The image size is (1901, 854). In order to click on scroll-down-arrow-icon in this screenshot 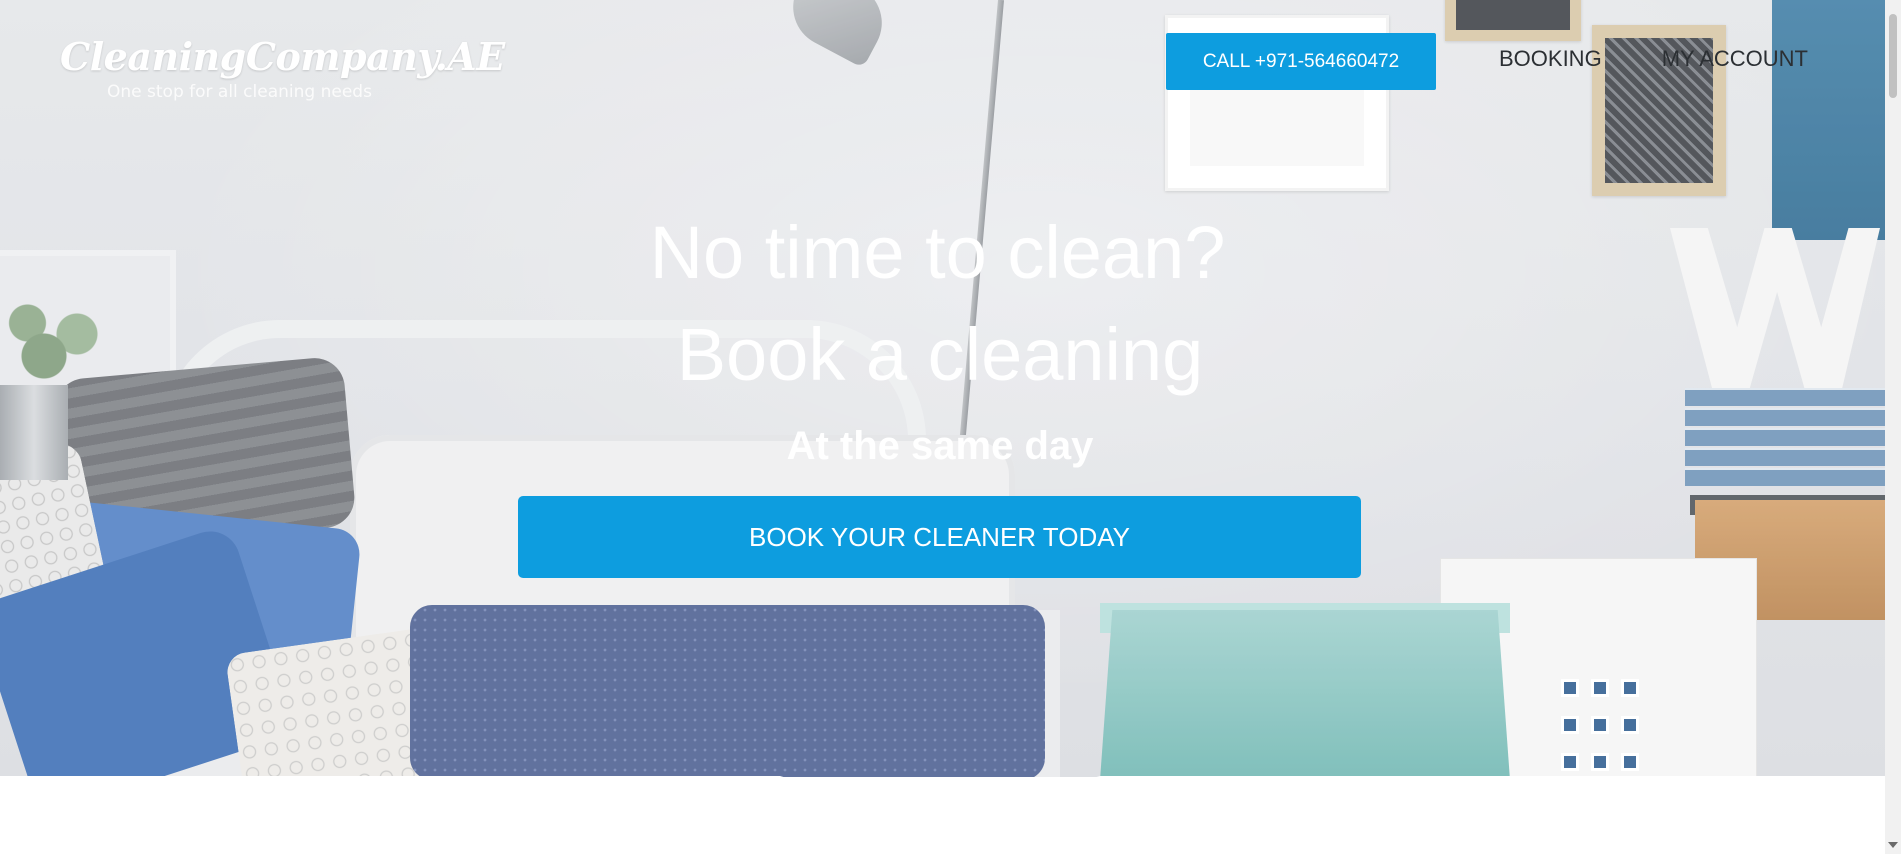, I will do `click(1893, 845)`.